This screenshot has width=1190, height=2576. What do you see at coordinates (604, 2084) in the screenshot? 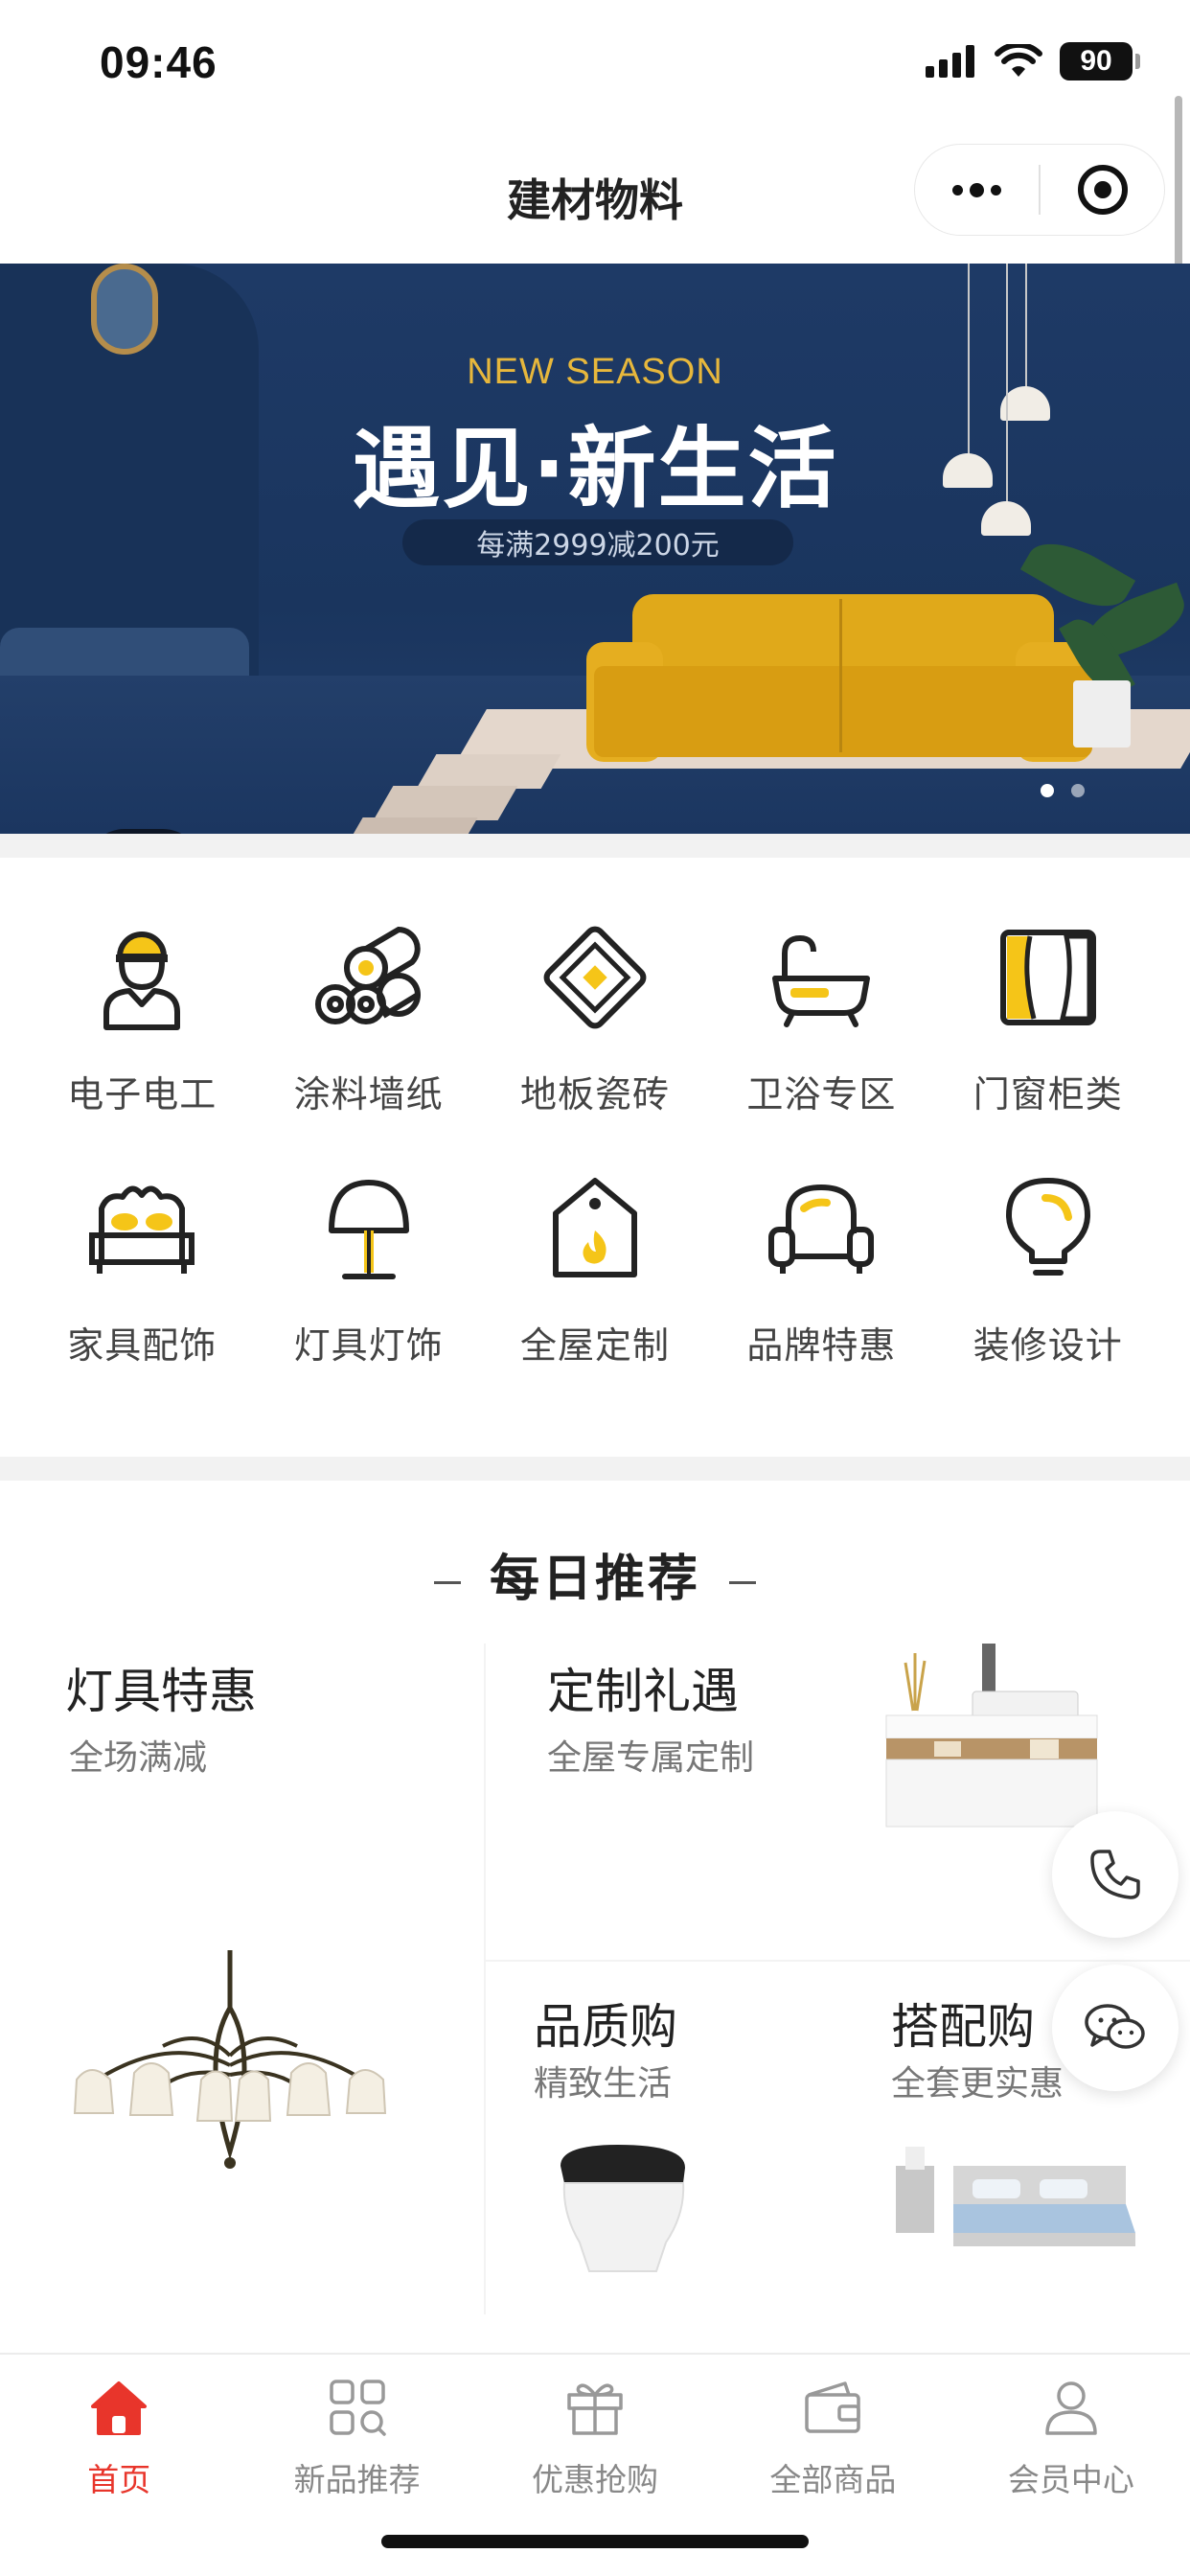
I see `card-subtitle: 精致生活` at bounding box center [604, 2084].